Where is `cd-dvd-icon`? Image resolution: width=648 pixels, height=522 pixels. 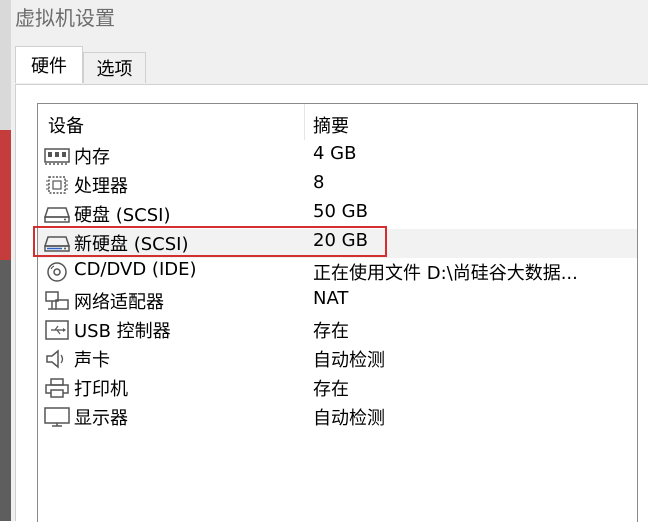
cd-dvd-icon is located at coordinates (57, 272).